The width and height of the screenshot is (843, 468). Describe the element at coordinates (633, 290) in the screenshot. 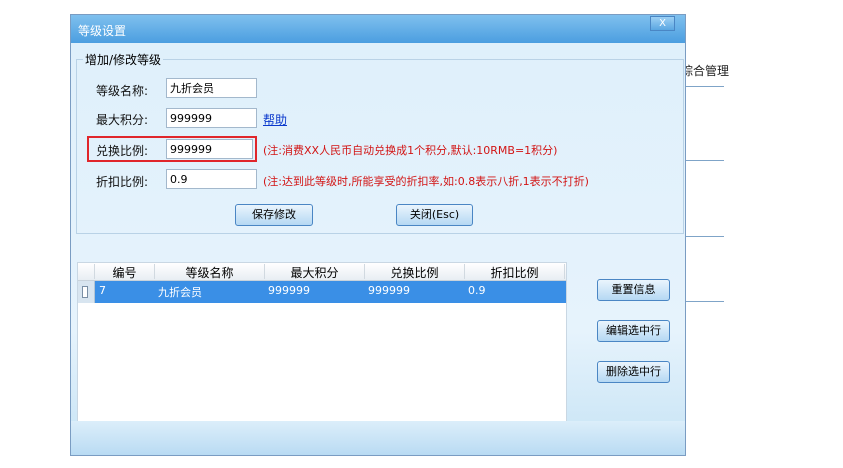

I see `reset-button: 重置信息` at that location.